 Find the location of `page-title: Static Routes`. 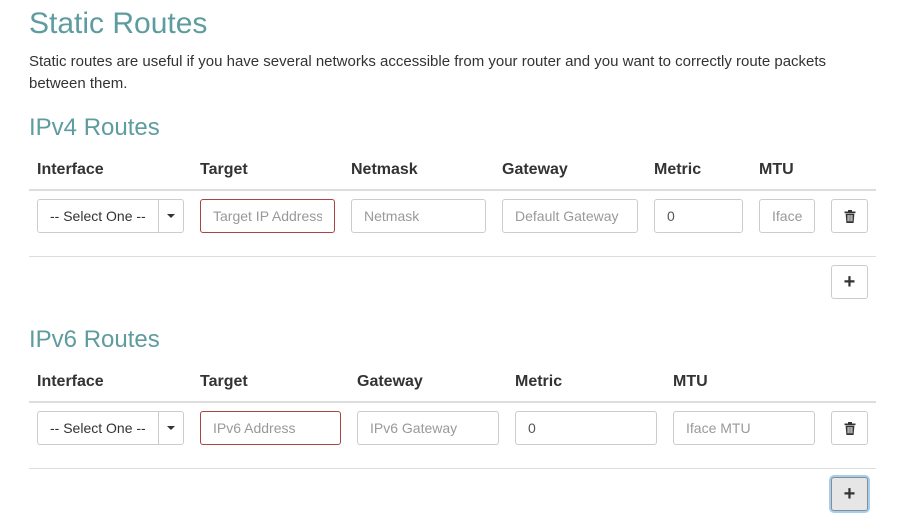

page-title: Static Routes is located at coordinates (118, 23).